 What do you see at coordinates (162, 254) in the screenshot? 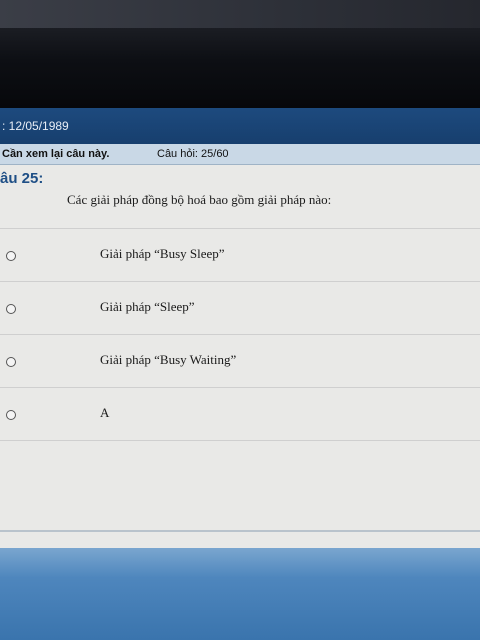
I see `answer-label: Giải pháp “Busy Sleep”` at bounding box center [162, 254].